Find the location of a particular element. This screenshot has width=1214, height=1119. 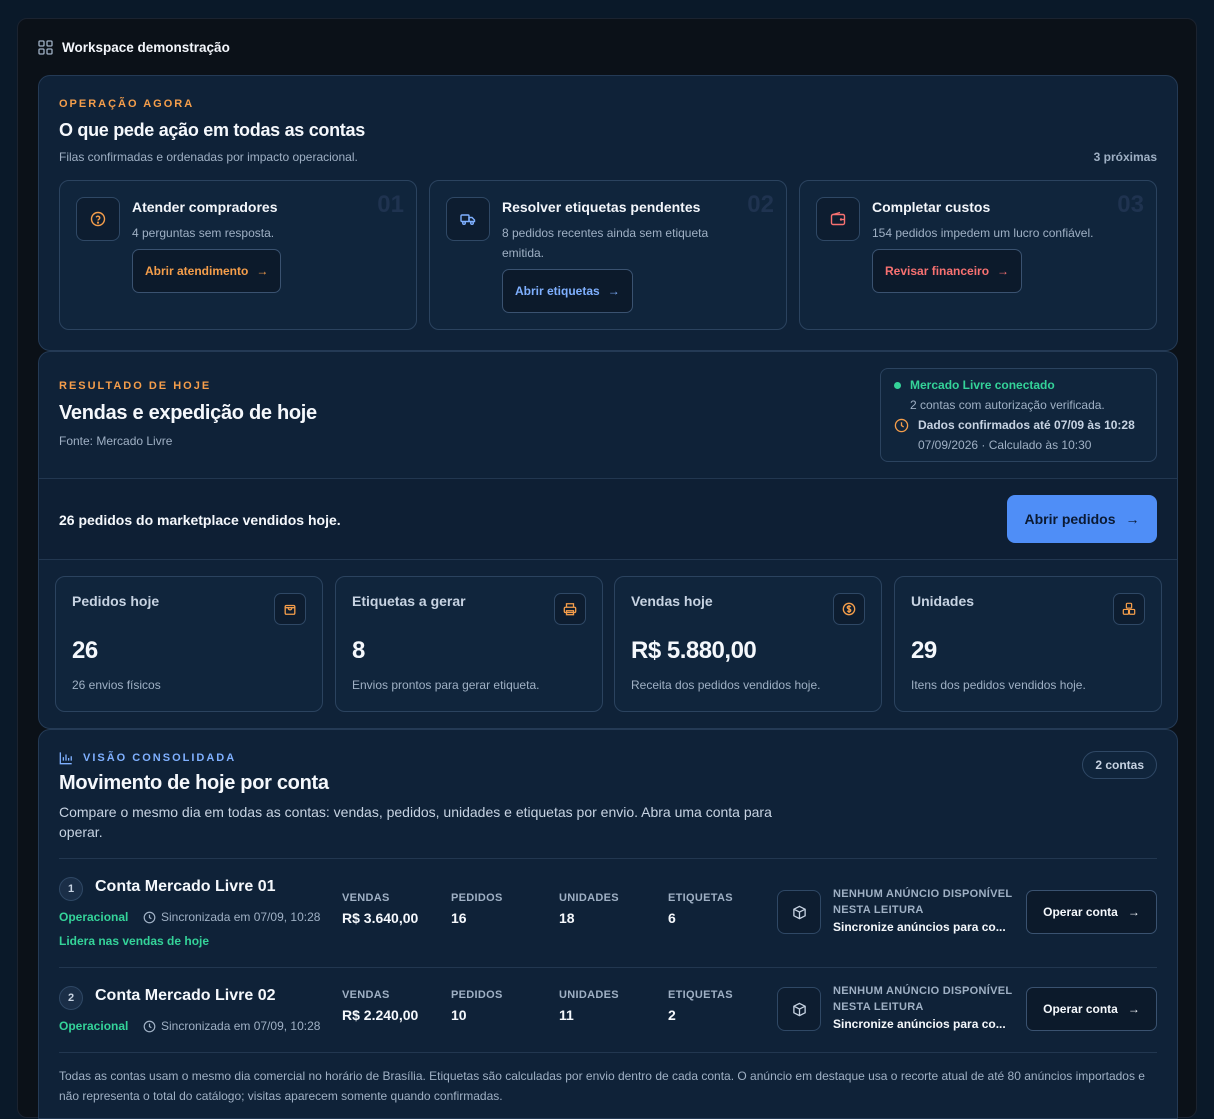

action-title: Atender compradores is located at coordinates (205, 207).